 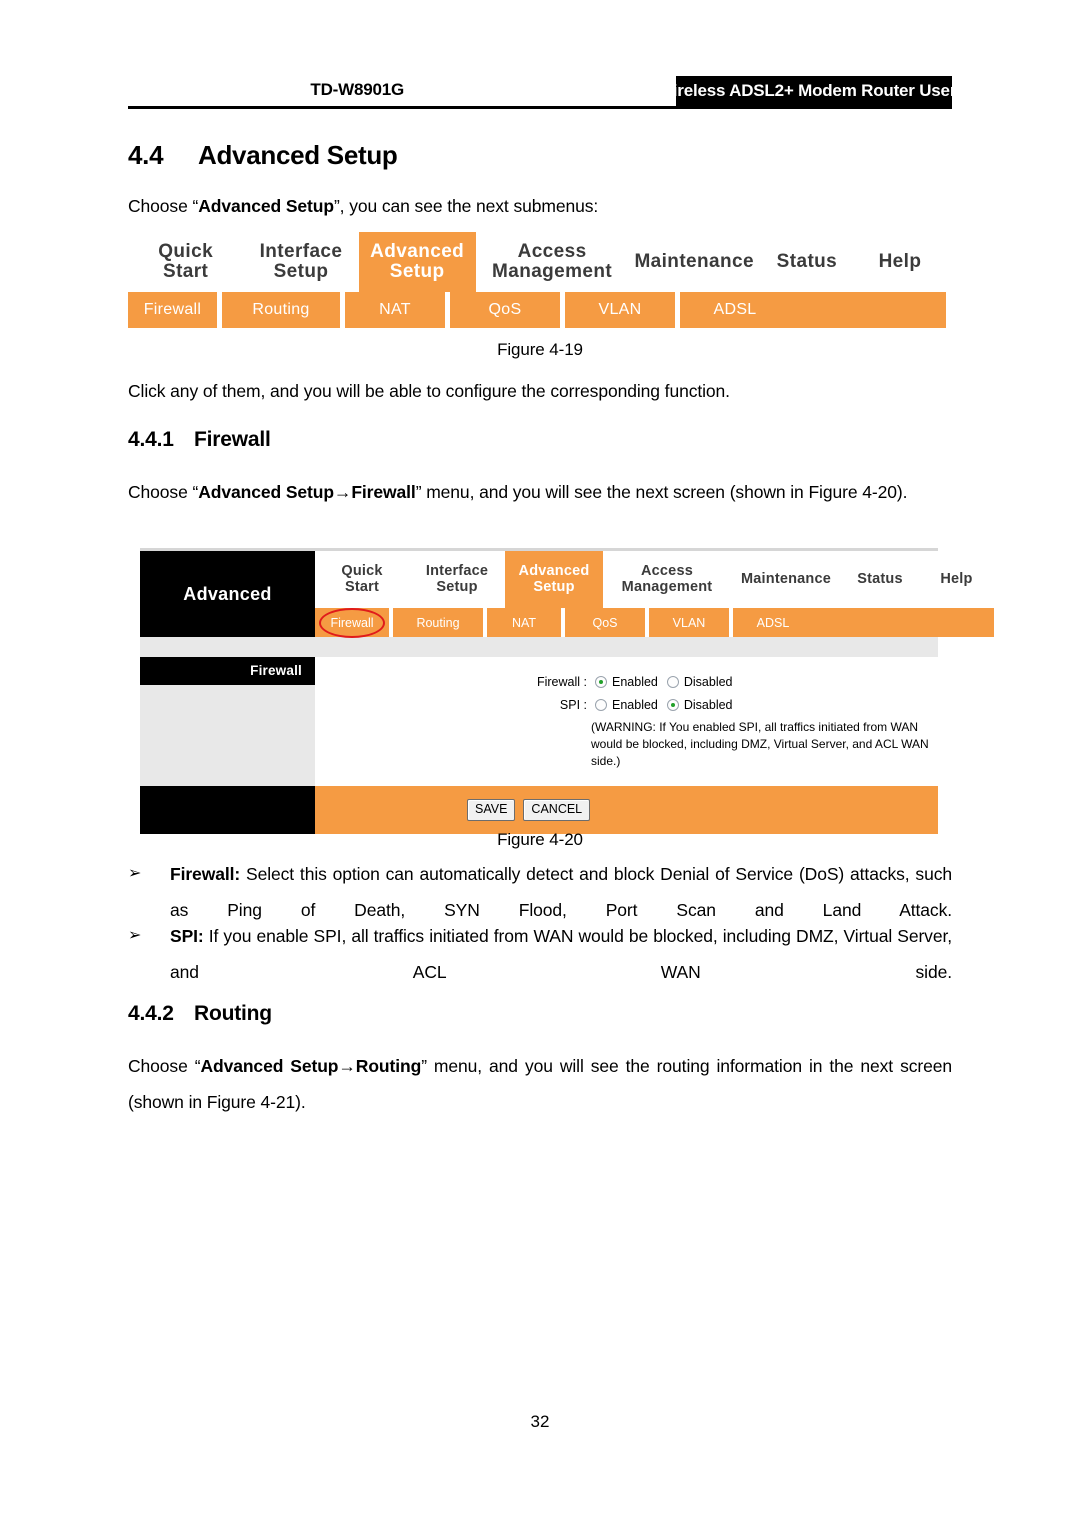 What do you see at coordinates (526, 622) in the screenshot?
I see `device-submenu-tab-nat: NAT` at bounding box center [526, 622].